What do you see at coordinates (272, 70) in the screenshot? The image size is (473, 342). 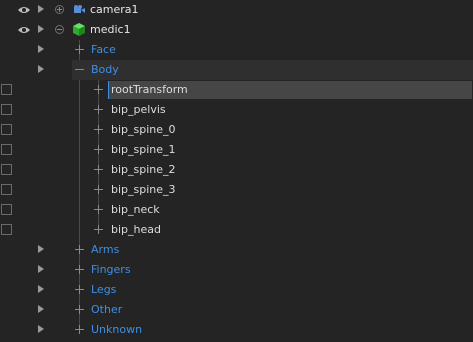 I see `row-highlight` at bounding box center [272, 70].